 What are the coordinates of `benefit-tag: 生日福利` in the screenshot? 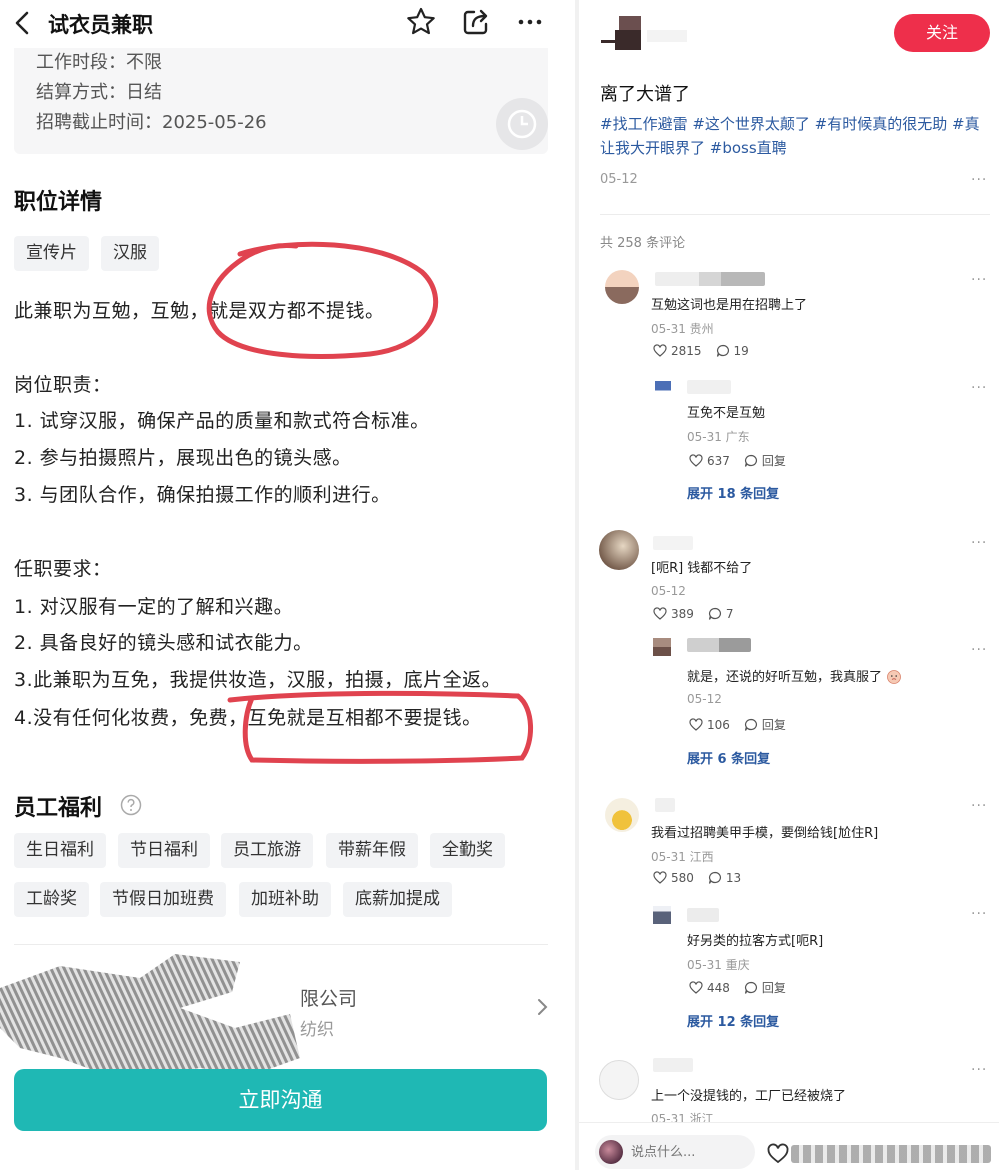 It's located at (60, 850).